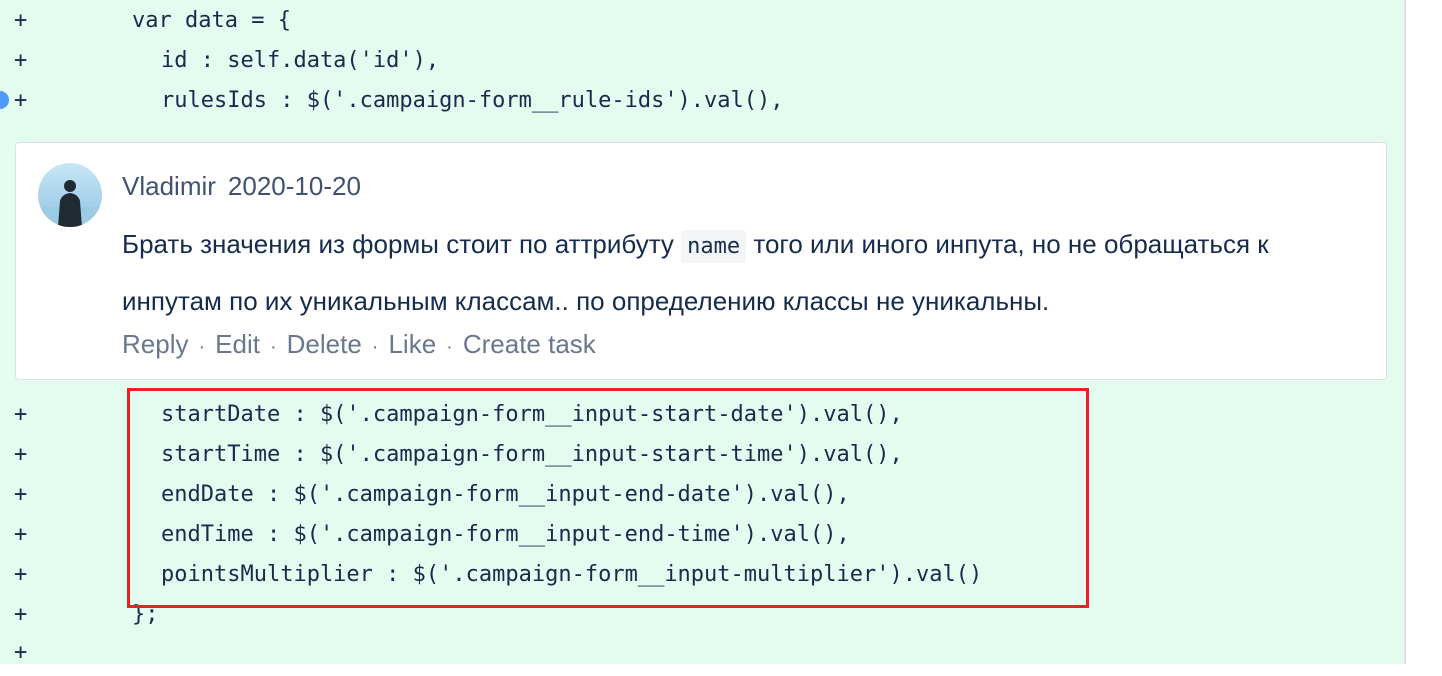 The height and width of the screenshot is (676, 1442). Describe the element at coordinates (211, 20) in the screenshot. I see `diff-line-code: var data = {` at that location.